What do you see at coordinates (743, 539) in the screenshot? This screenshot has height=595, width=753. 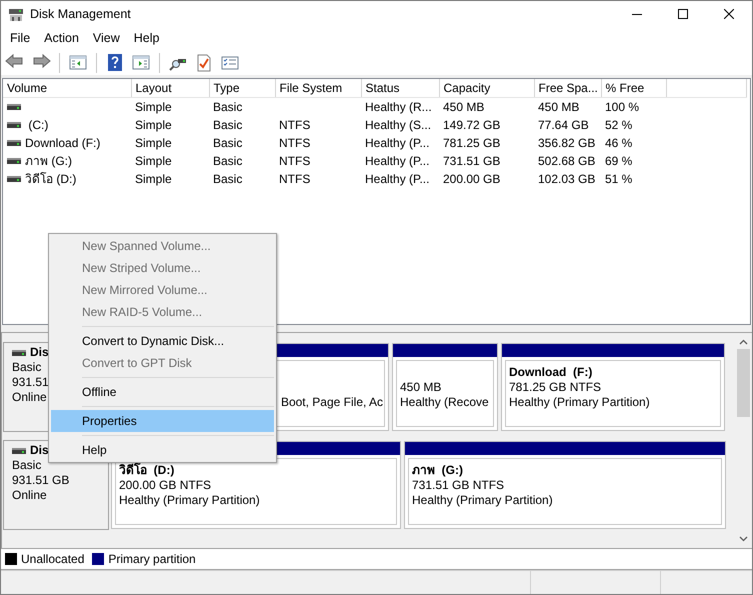 I see `scroll-down-icon` at bounding box center [743, 539].